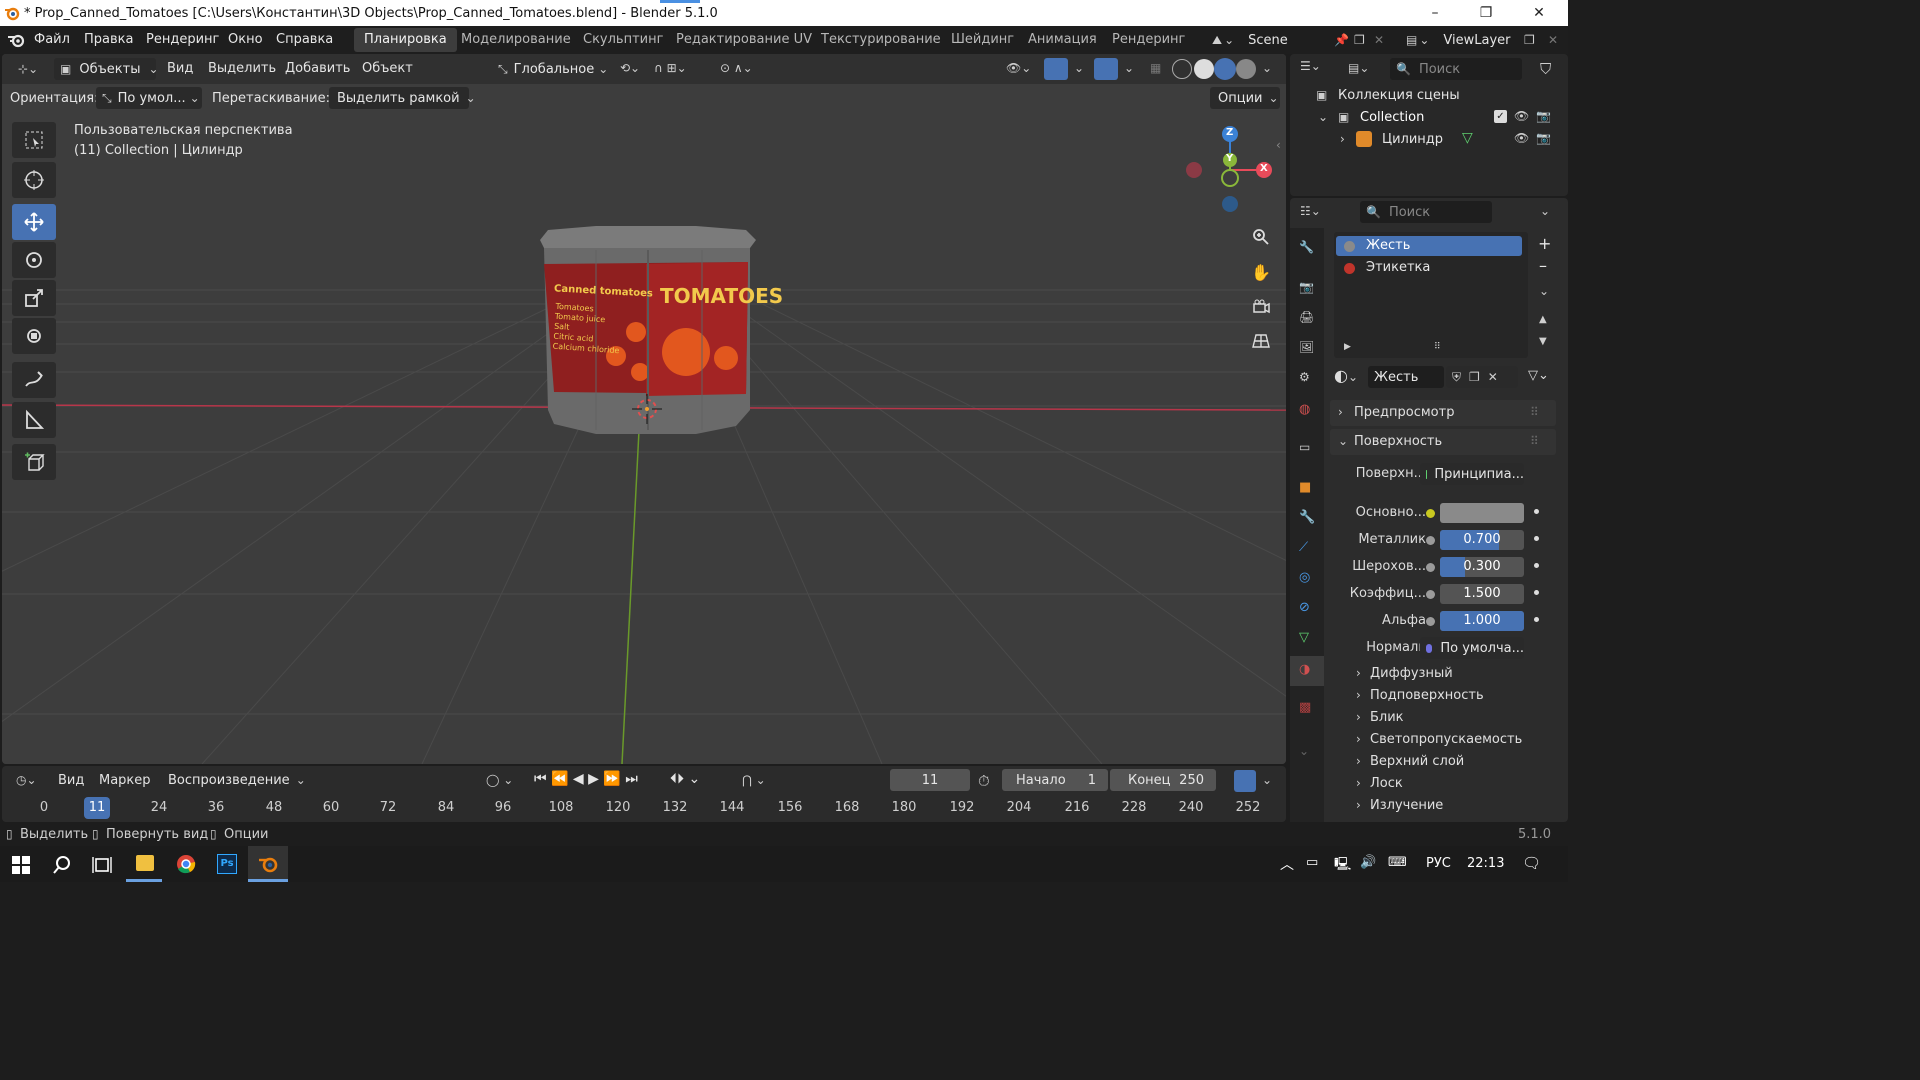 Image resolution: width=1920 pixels, height=1080 pixels. I want to click on display-mode-icon: ▤⌄, so click(1358, 68).